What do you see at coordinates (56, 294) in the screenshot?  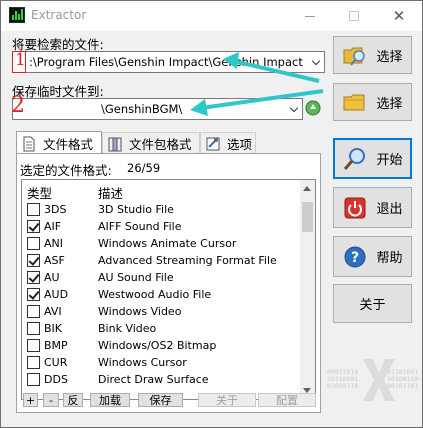 I see `format-ext: AUD` at bounding box center [56, 294].